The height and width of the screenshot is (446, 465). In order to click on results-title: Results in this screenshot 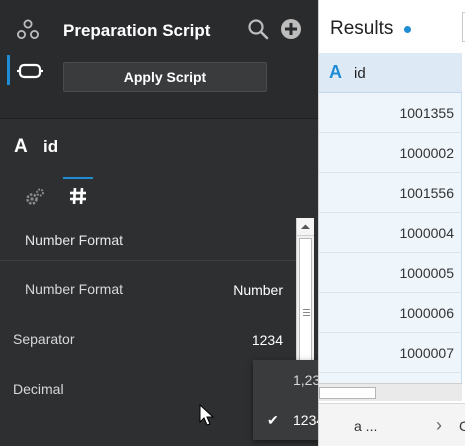, I will do `click(362, 28)`.